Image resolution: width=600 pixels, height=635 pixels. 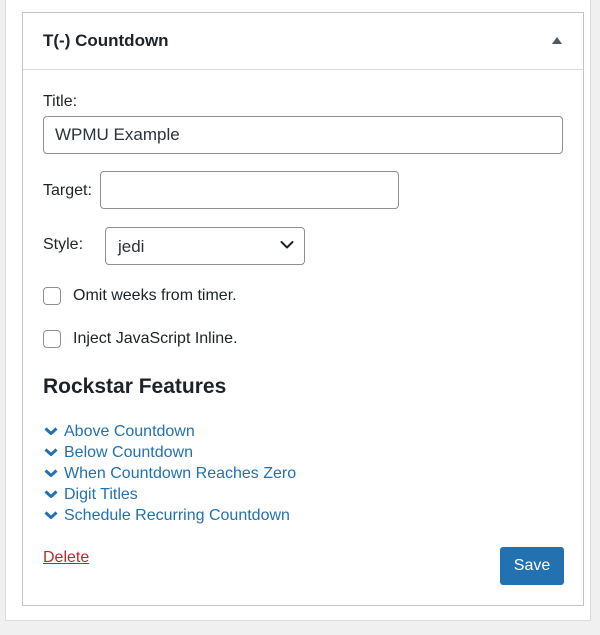 What do you see at coordinates (180, 473) in the screenshot?
I see `feature-label: When Countdown Reaches Zero` at bounding box center [180, 473].